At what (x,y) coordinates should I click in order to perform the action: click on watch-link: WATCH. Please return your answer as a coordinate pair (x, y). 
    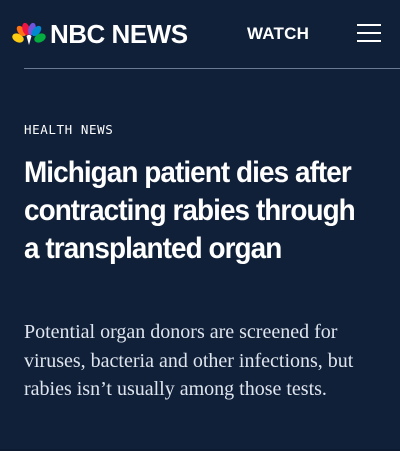
    Looking at the image, I should click on (278, 34).